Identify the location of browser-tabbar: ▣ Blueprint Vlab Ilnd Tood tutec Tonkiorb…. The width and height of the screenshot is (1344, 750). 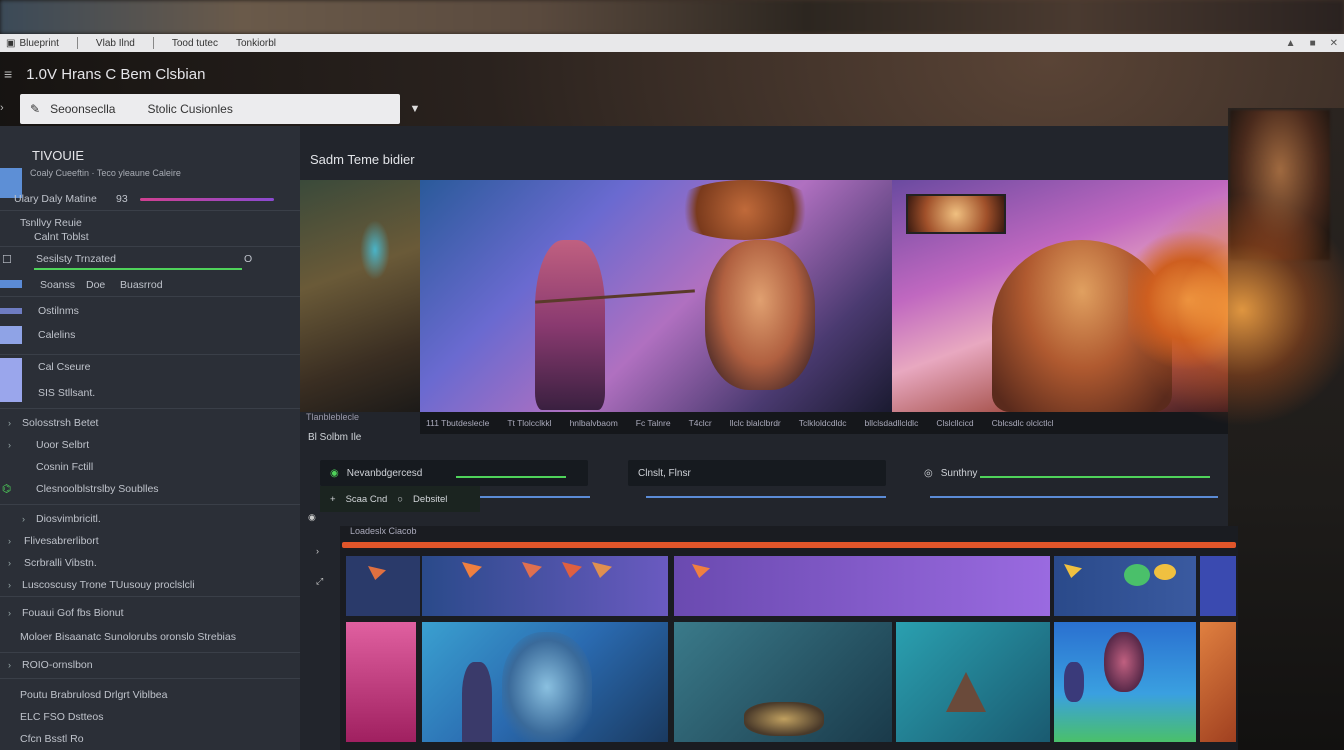
(672, 43).